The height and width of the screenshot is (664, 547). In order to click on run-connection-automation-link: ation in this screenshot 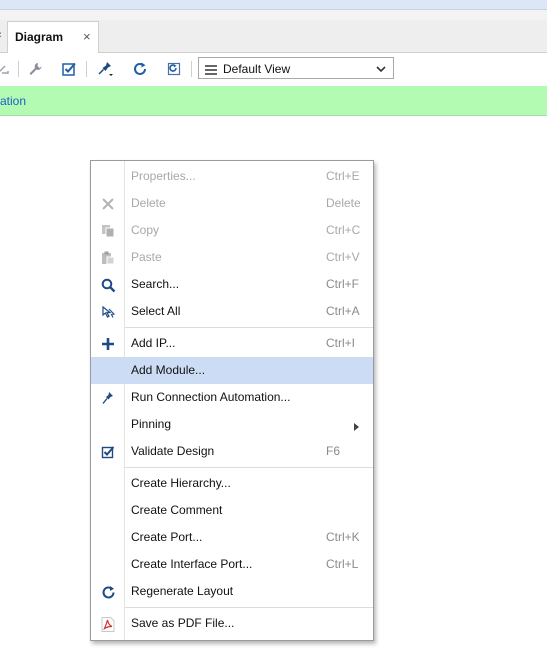, I will do `click(13, 101)`.